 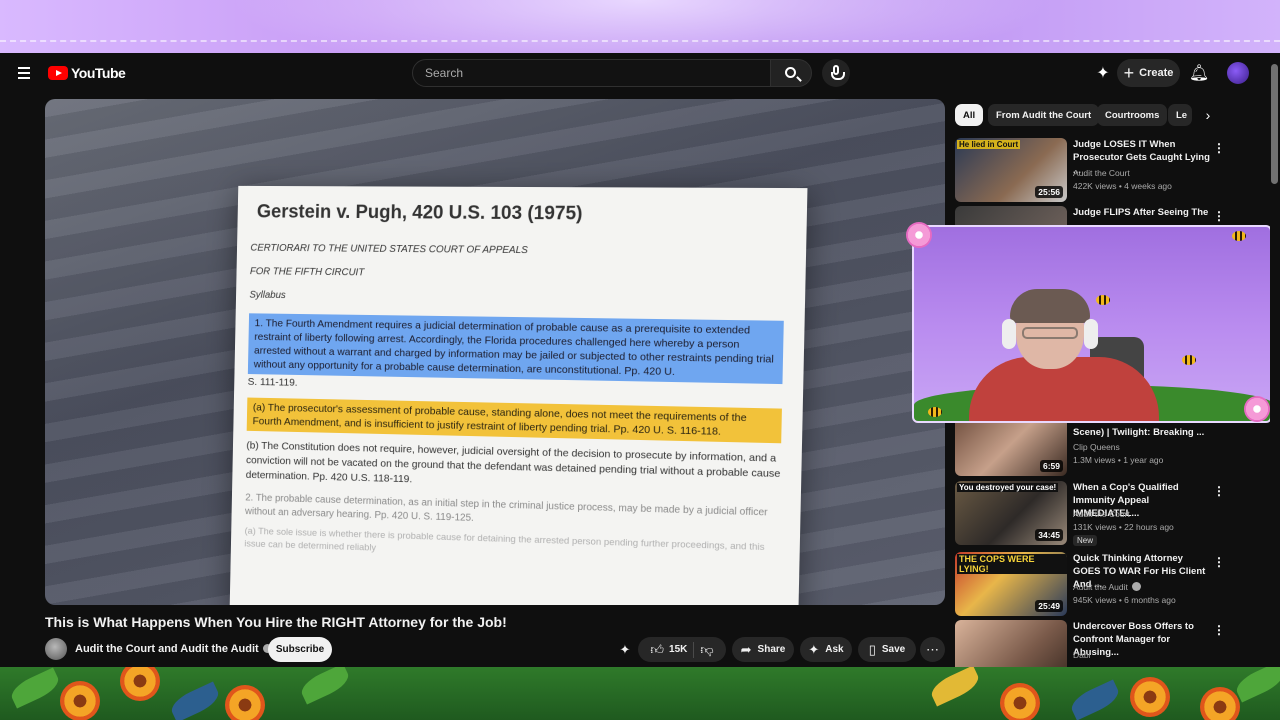 I want to click on logo-text: YouTube, so click(x=98, y=73).